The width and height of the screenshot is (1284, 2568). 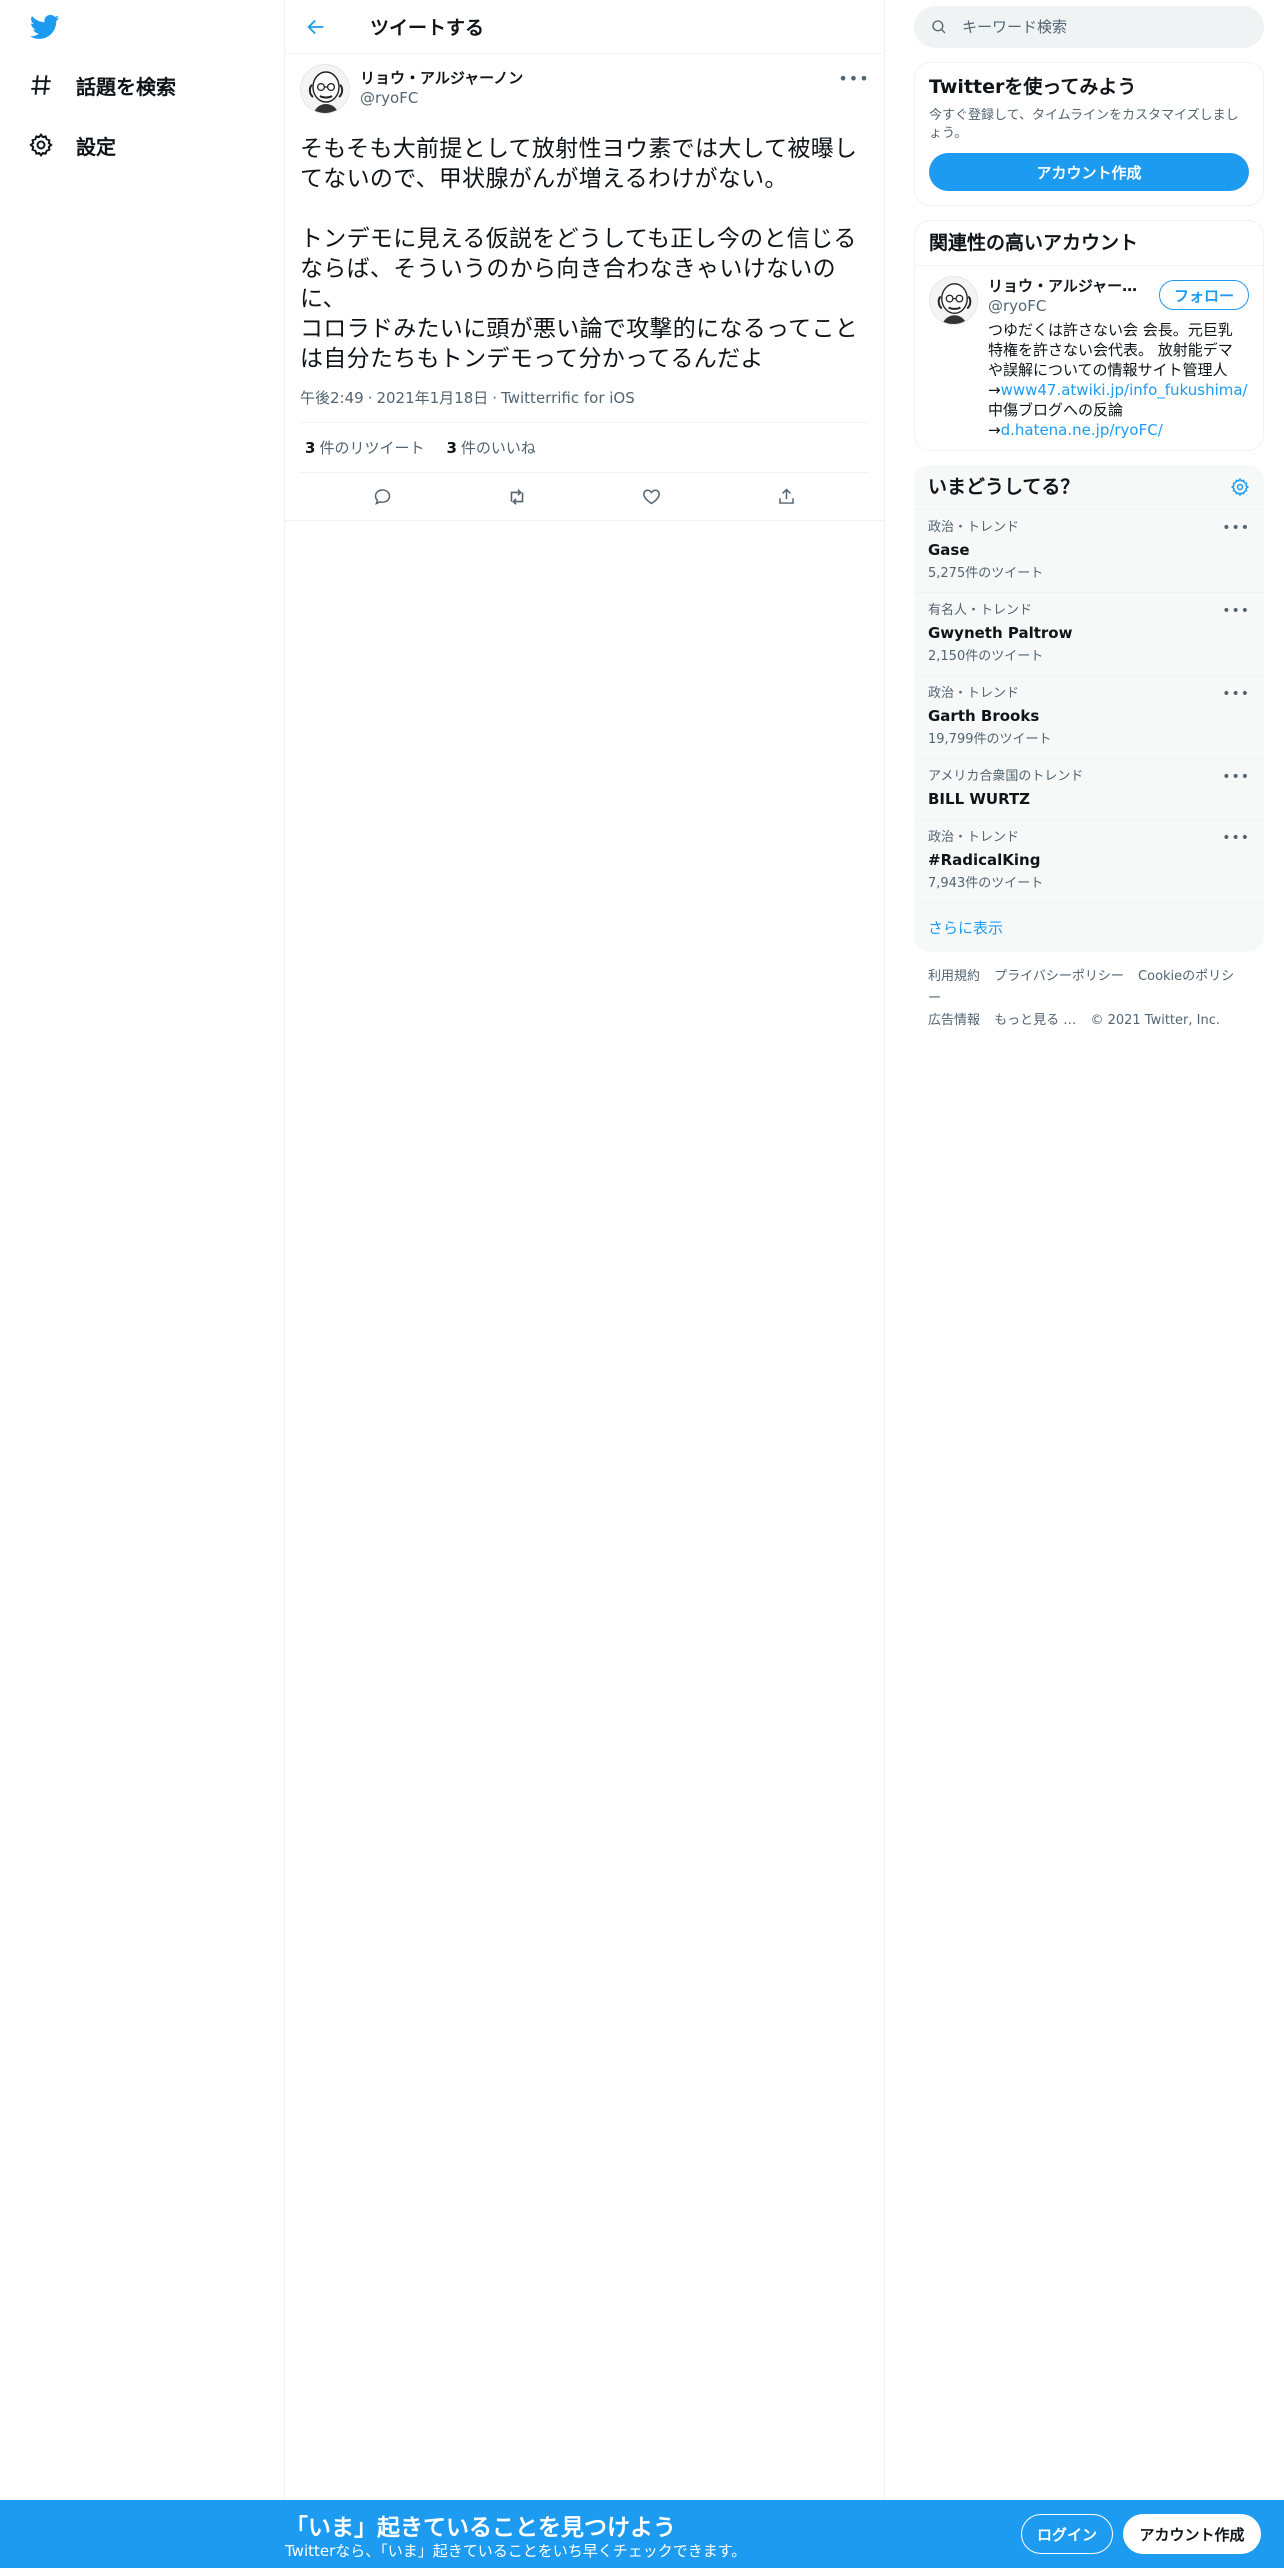 I want to click on banner-title: 「いま」起きていることを見つけよう, so click(x=480, y=2528).